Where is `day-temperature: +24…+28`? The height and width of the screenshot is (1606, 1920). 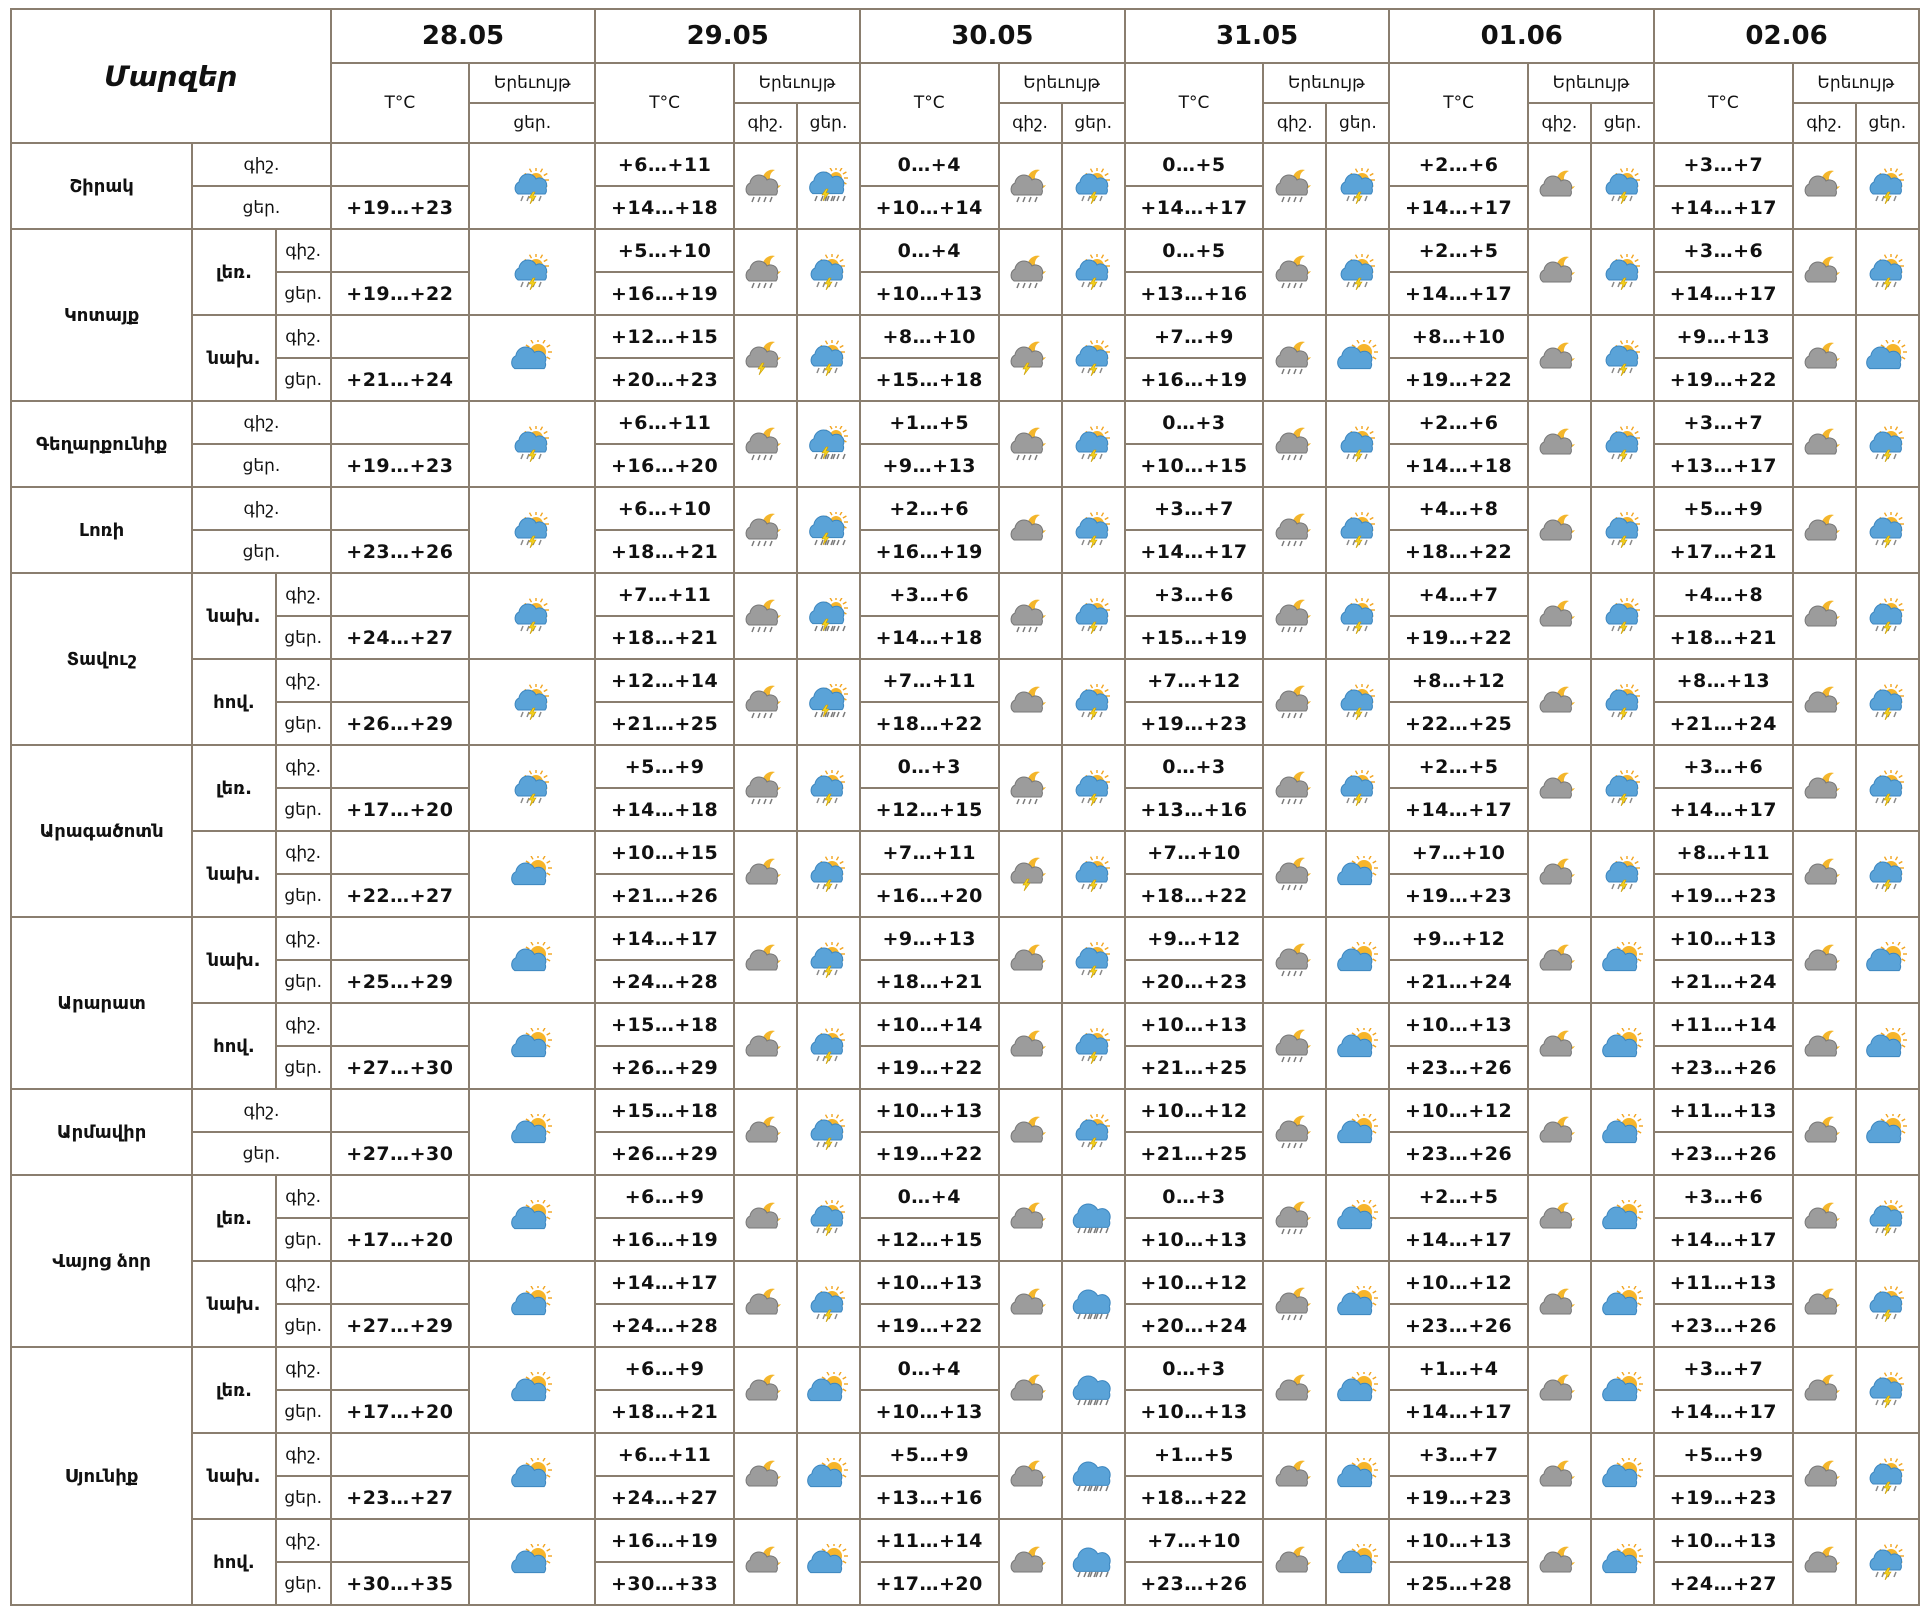 day-temperature: +24…+28 is located at coordinates (664, 1325).